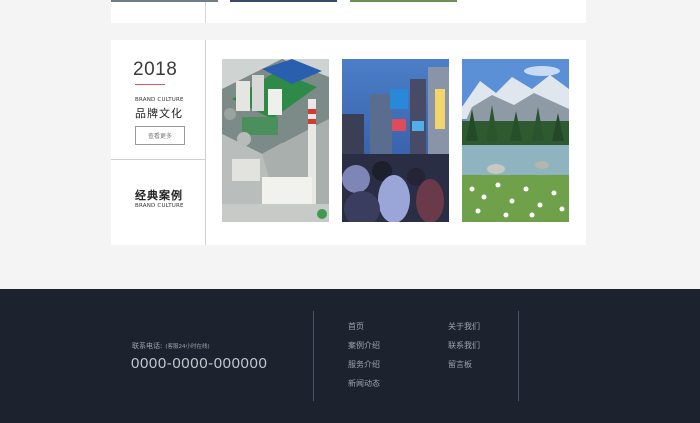 The height and width of the screenshot is (423, 700). I want to click on mountain-lake-image, so click(515, 140).